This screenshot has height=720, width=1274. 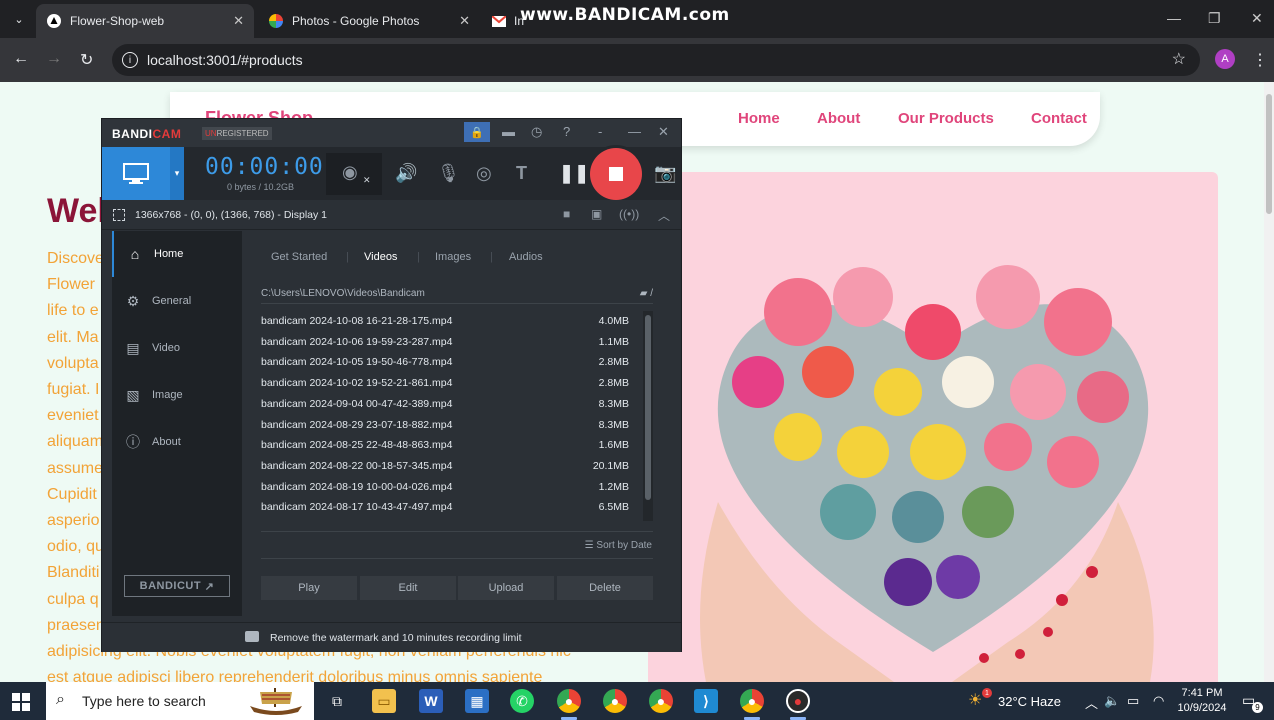 What do you see at coordinates (225, 60) in the screenshot?
I see `url-text: localhost:3001/#products` at bounding box center [225, 60].